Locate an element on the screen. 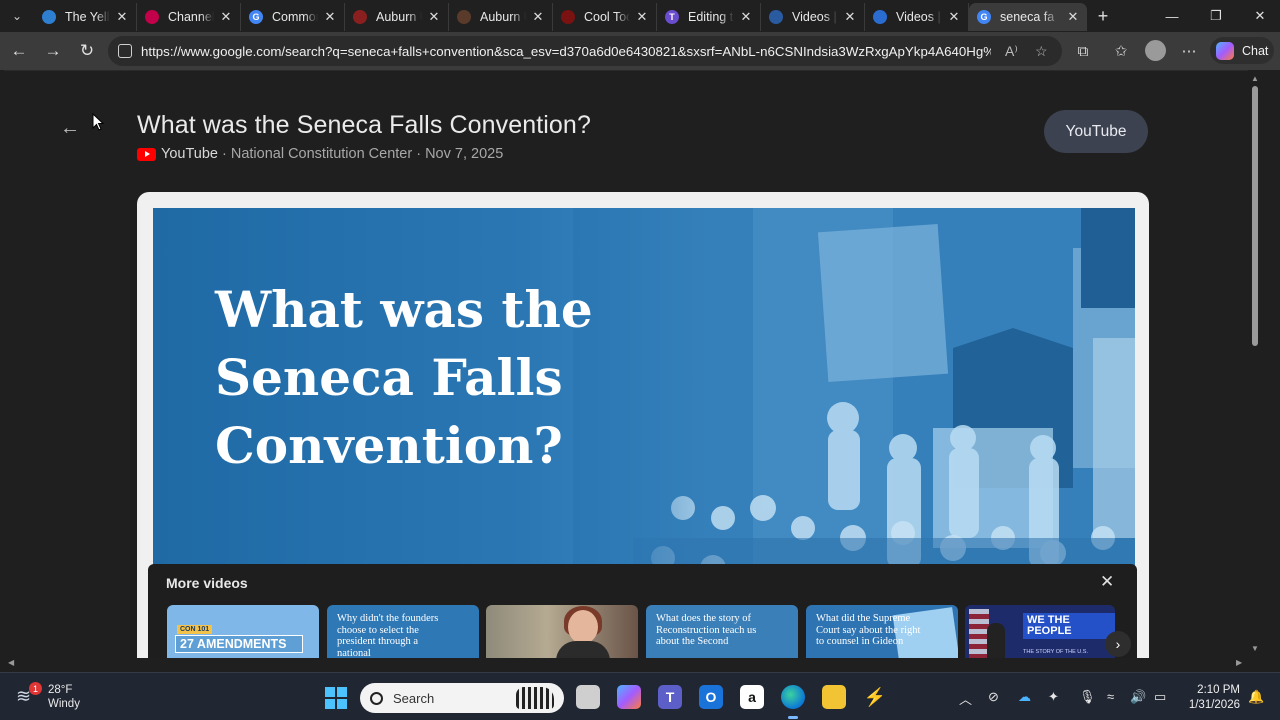  tab-favicon-icon is located at coordinates (464, 17).